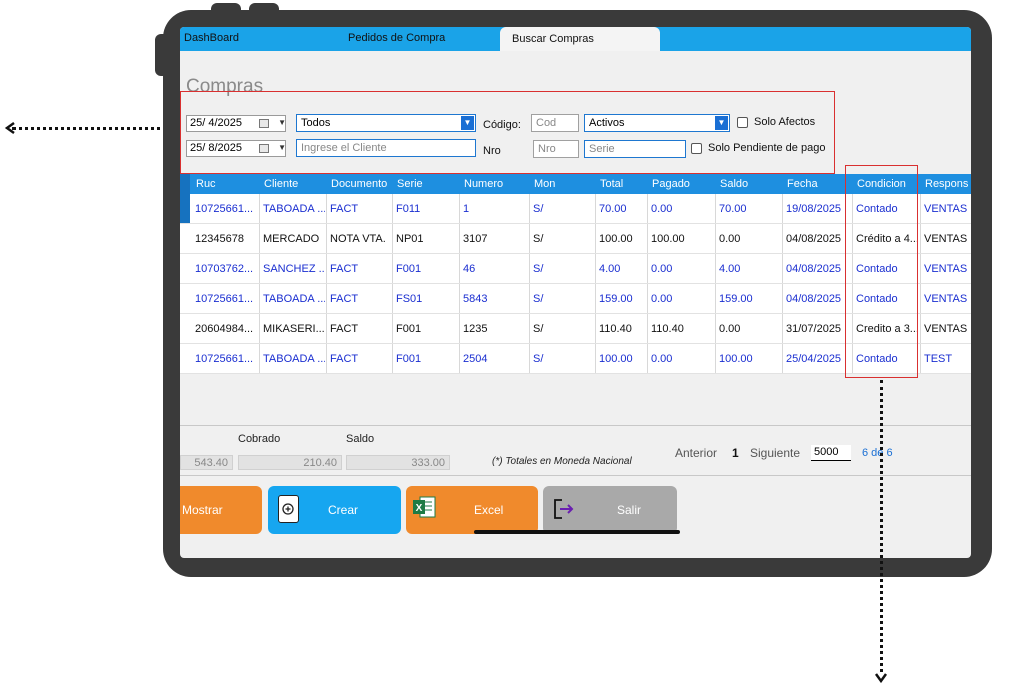  Describe the element at coordinates (492, 151) in the screenshot. I see `nro-label: Nro` at that location.